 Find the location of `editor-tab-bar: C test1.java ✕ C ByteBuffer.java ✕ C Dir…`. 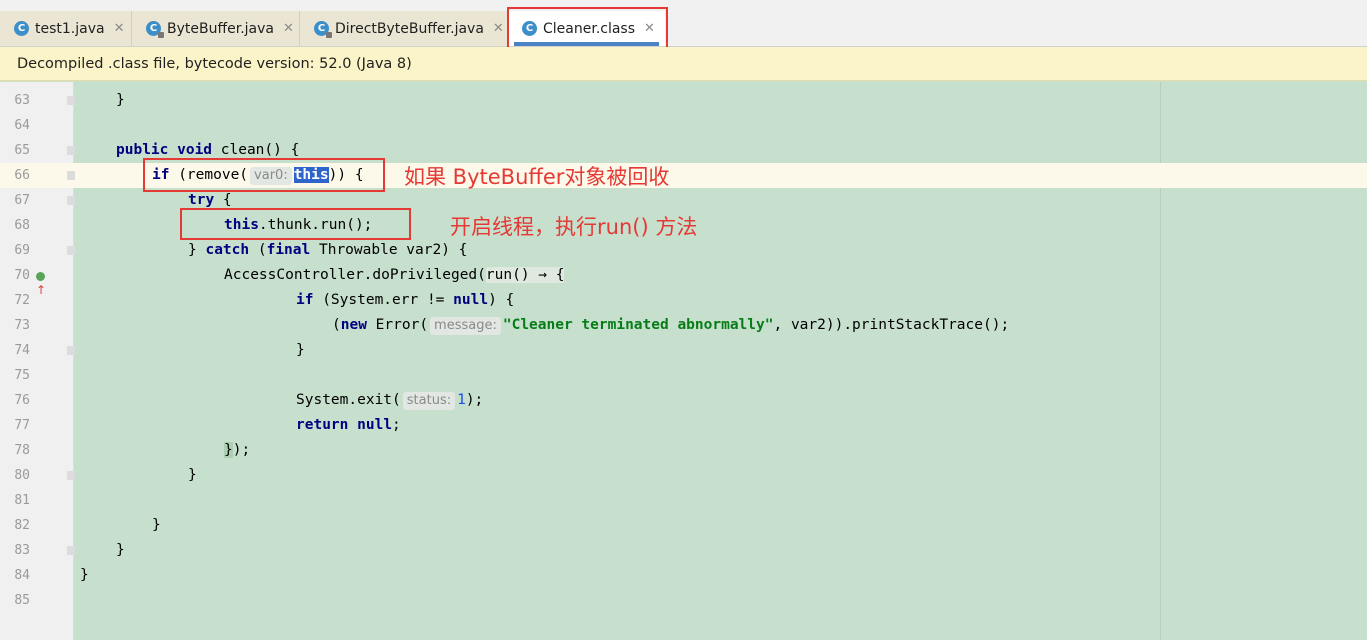

editor-tab-bar: C test1.java ✕ C ByteBuffer.java ✕ C Dir… is located at coordinates (683, 23).